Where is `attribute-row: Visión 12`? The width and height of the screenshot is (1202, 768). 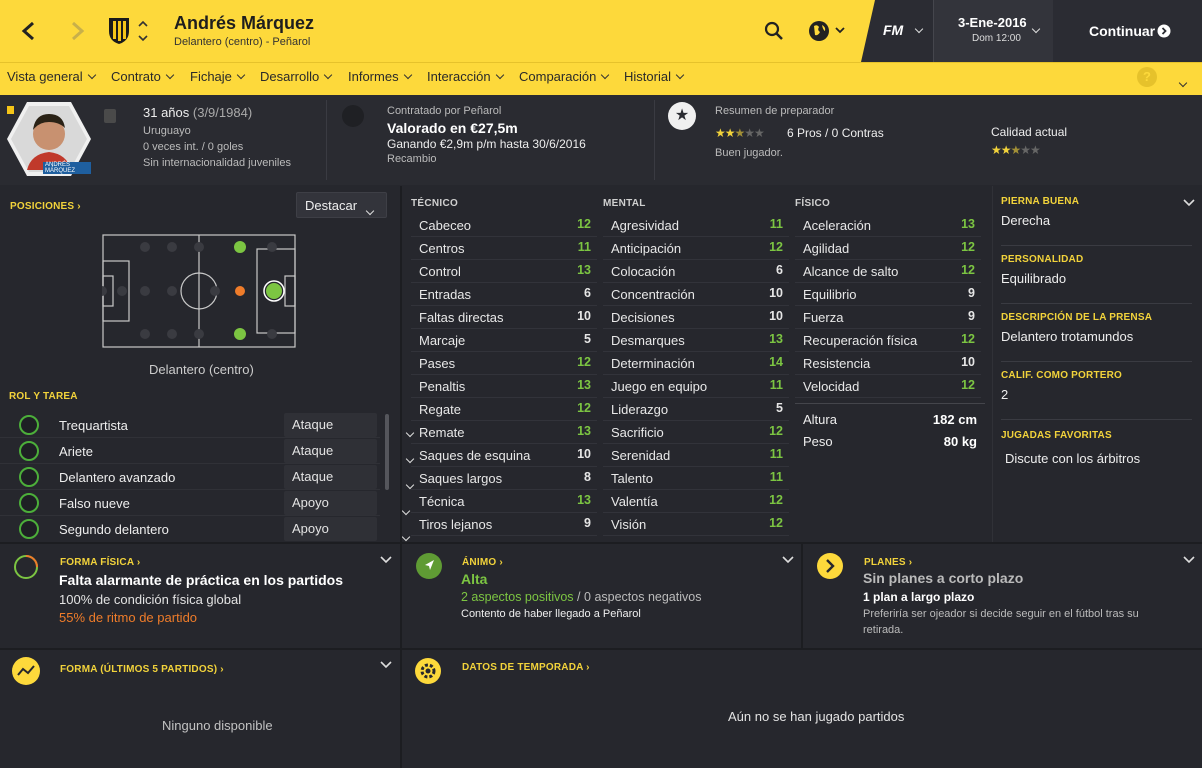
attribute-row: Visión 12 is located at coordinates (696, 524).